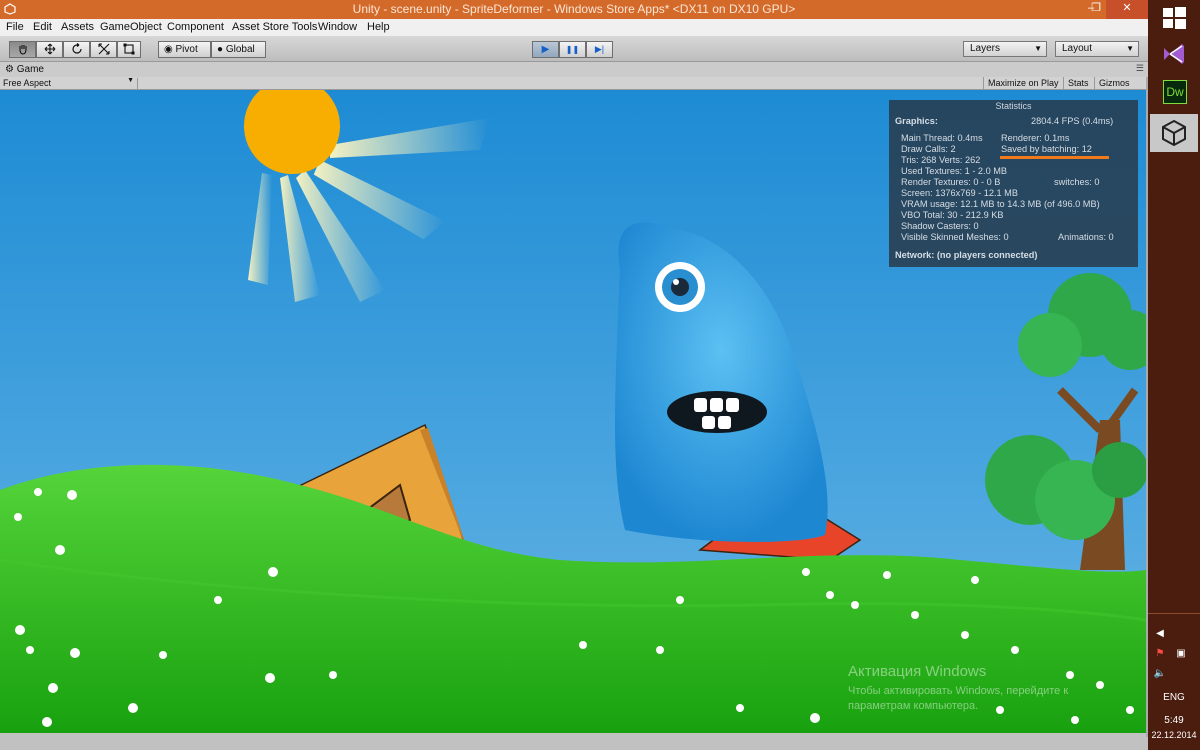 The width and height of the screenshot is (1200, 750). Describe the element at coordinates (1174, 735) in the screenshot. I see `clock-date: 22.12.2014` at that location.